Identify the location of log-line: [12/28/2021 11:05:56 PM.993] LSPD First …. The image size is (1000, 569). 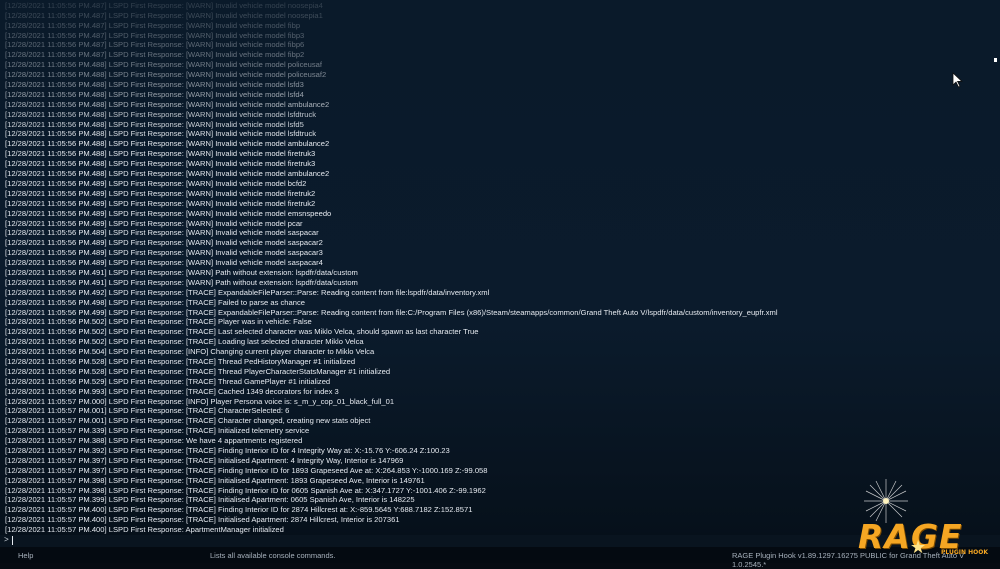
(172, 391).